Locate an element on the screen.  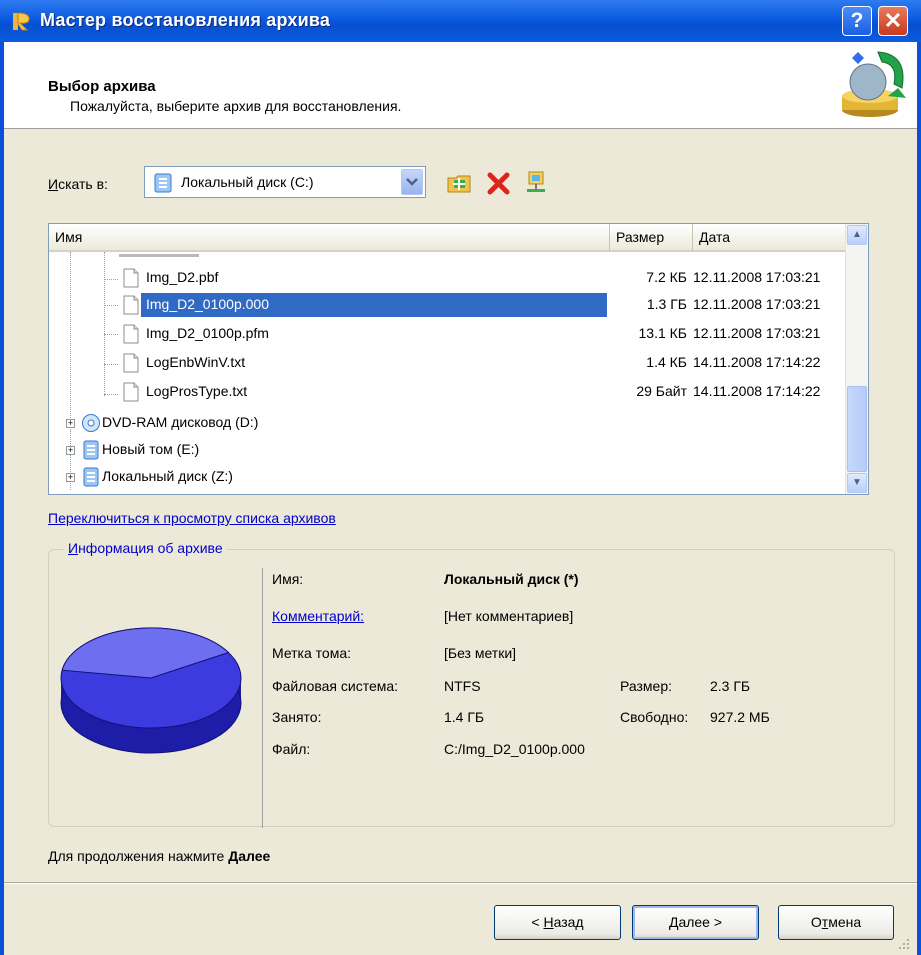
drive-name: Новый том (E:) is located at coordinates (151, 449).